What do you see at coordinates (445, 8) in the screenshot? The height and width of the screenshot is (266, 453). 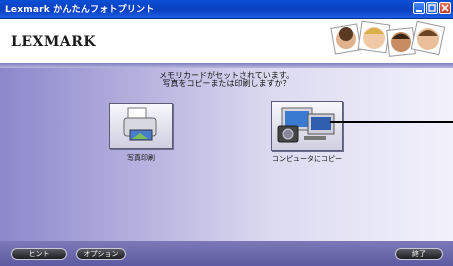 I see `close-button` at bounding box center [445, 8].